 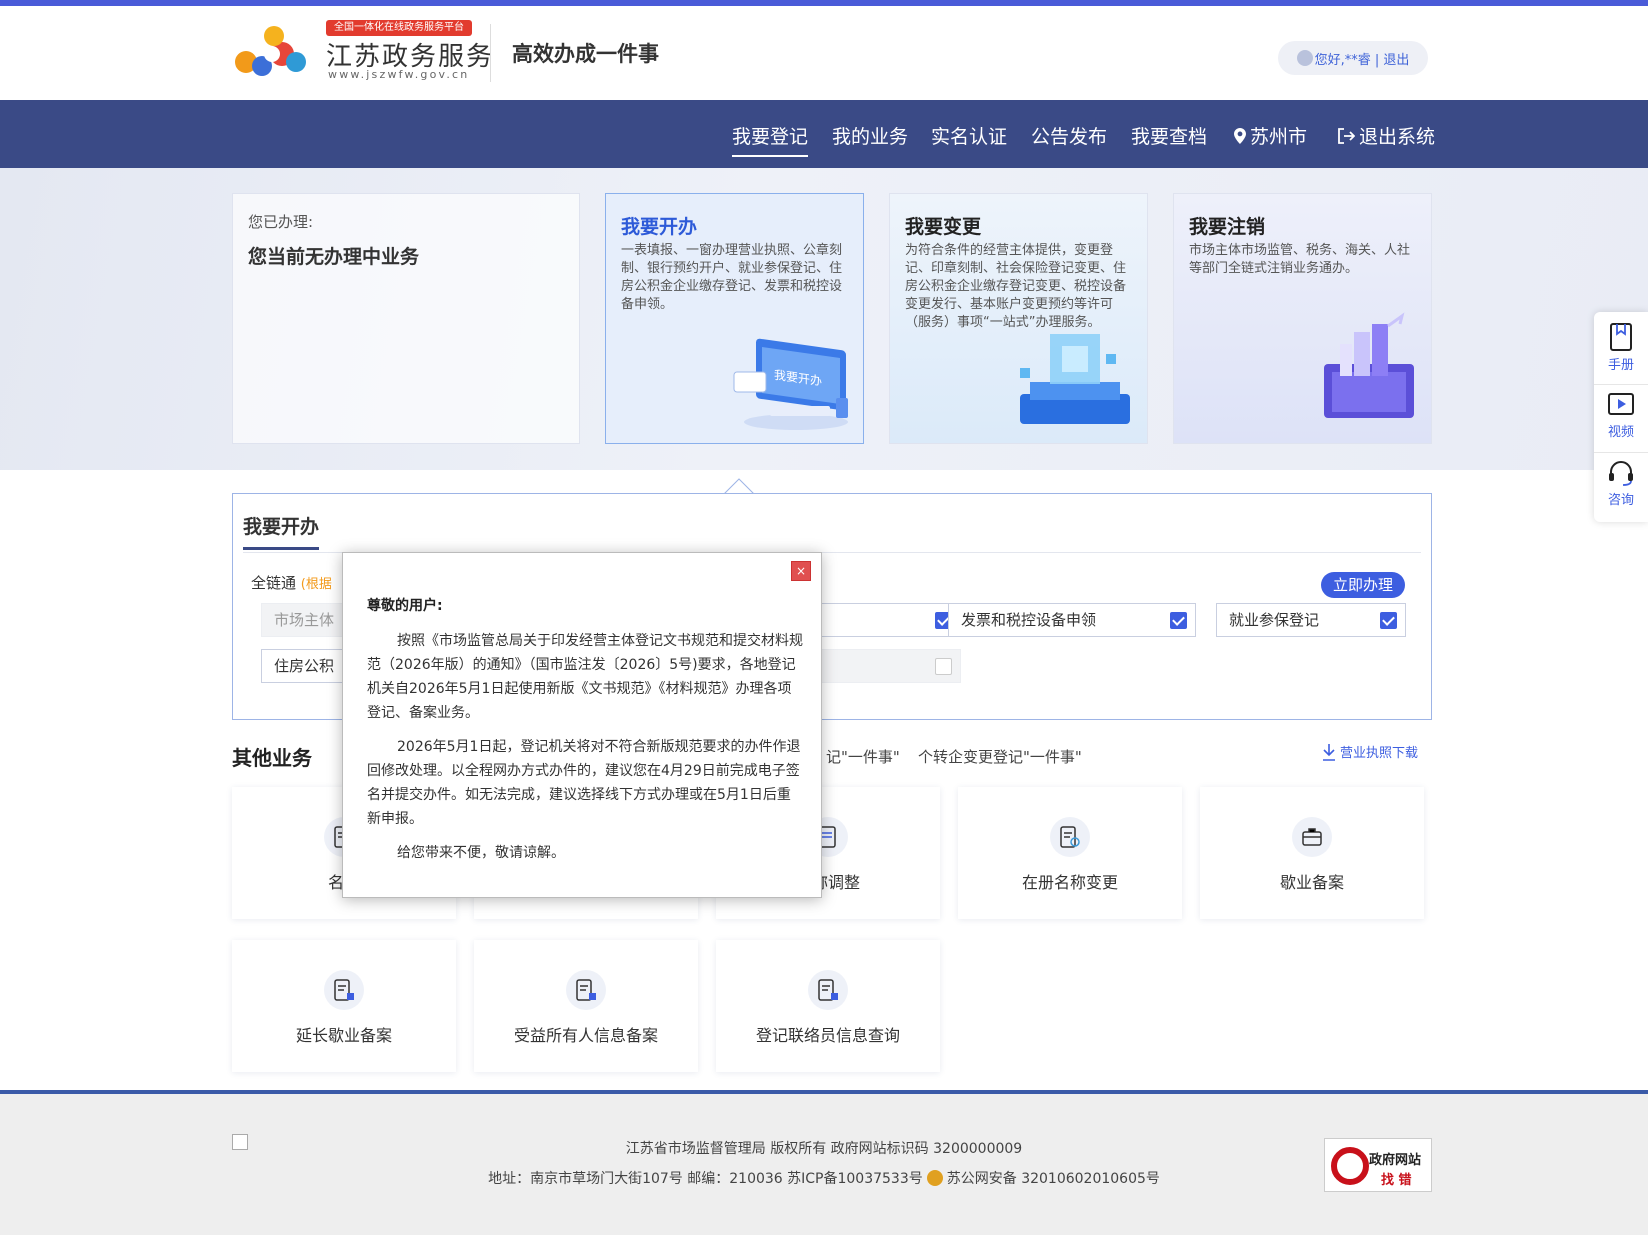 What do you see at coordinates (1312, 837) in the screenshot?
I see `briefcase-icon` at bounding box center [1312, 837].